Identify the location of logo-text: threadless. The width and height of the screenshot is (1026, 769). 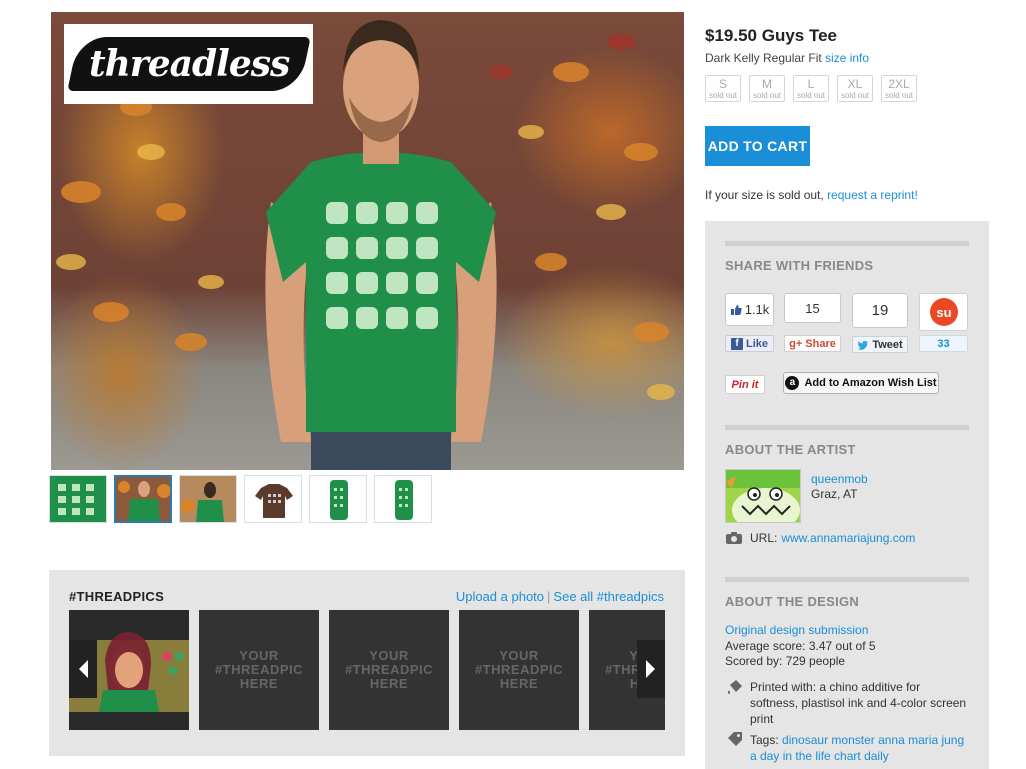
(188, 64).